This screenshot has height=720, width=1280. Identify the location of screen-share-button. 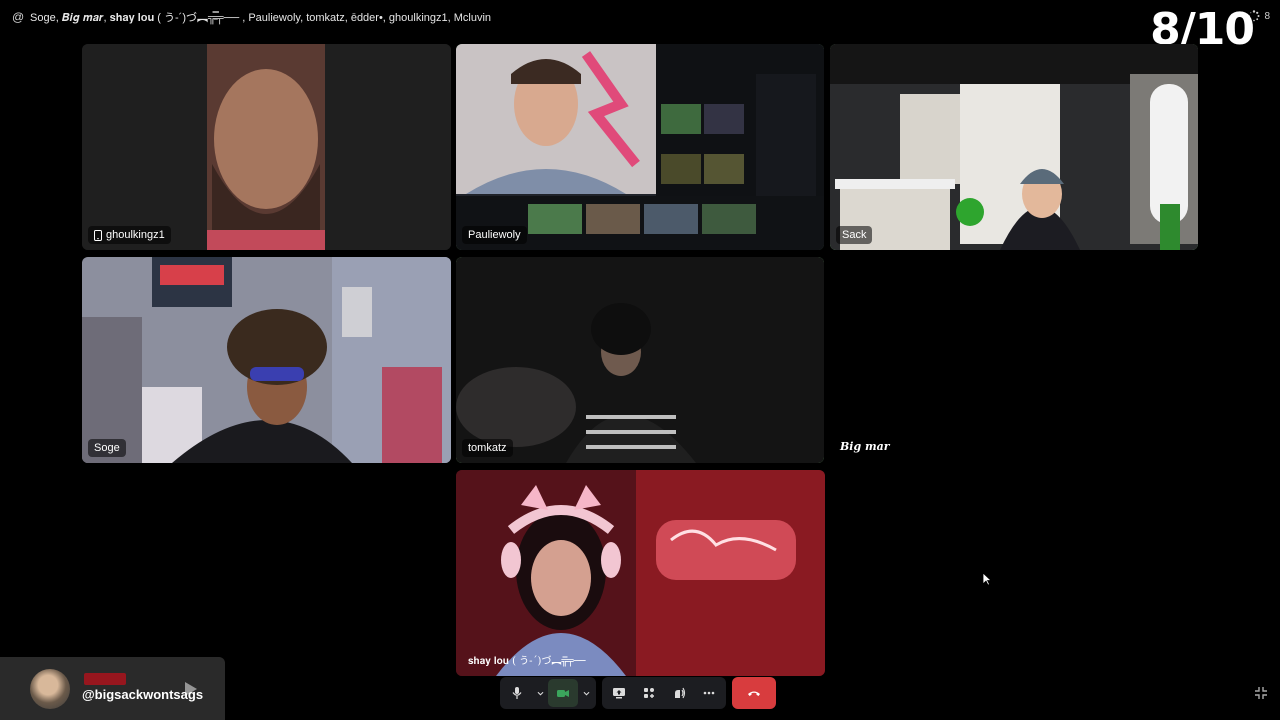
(619, 693).